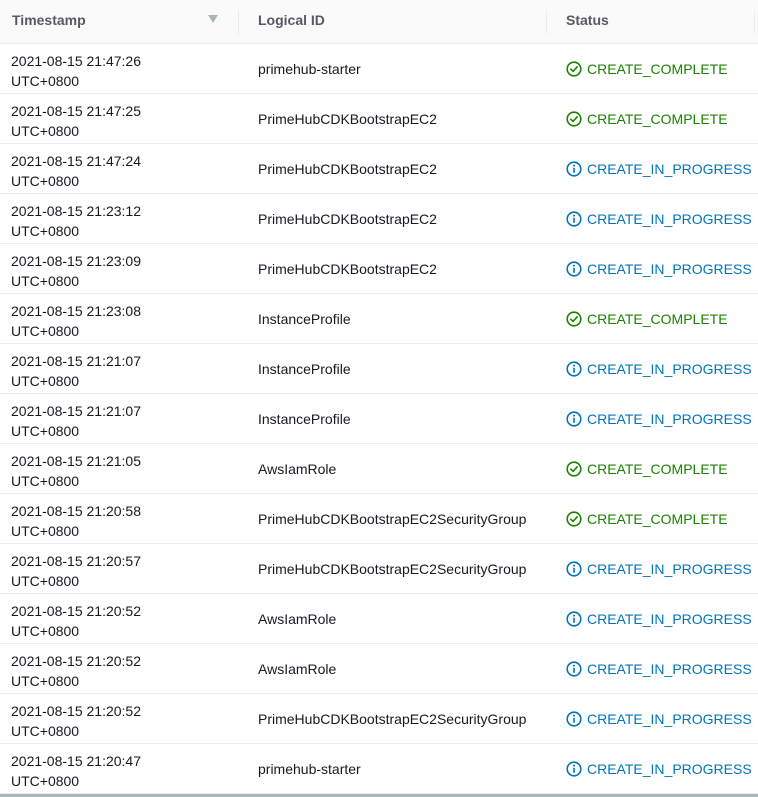 This screenshot has height=797, width=758. Describe the element at coordinates (76, 161) in the screenshot. I see `timestamp-date: 2021-08-15 21:47:24` at that location.